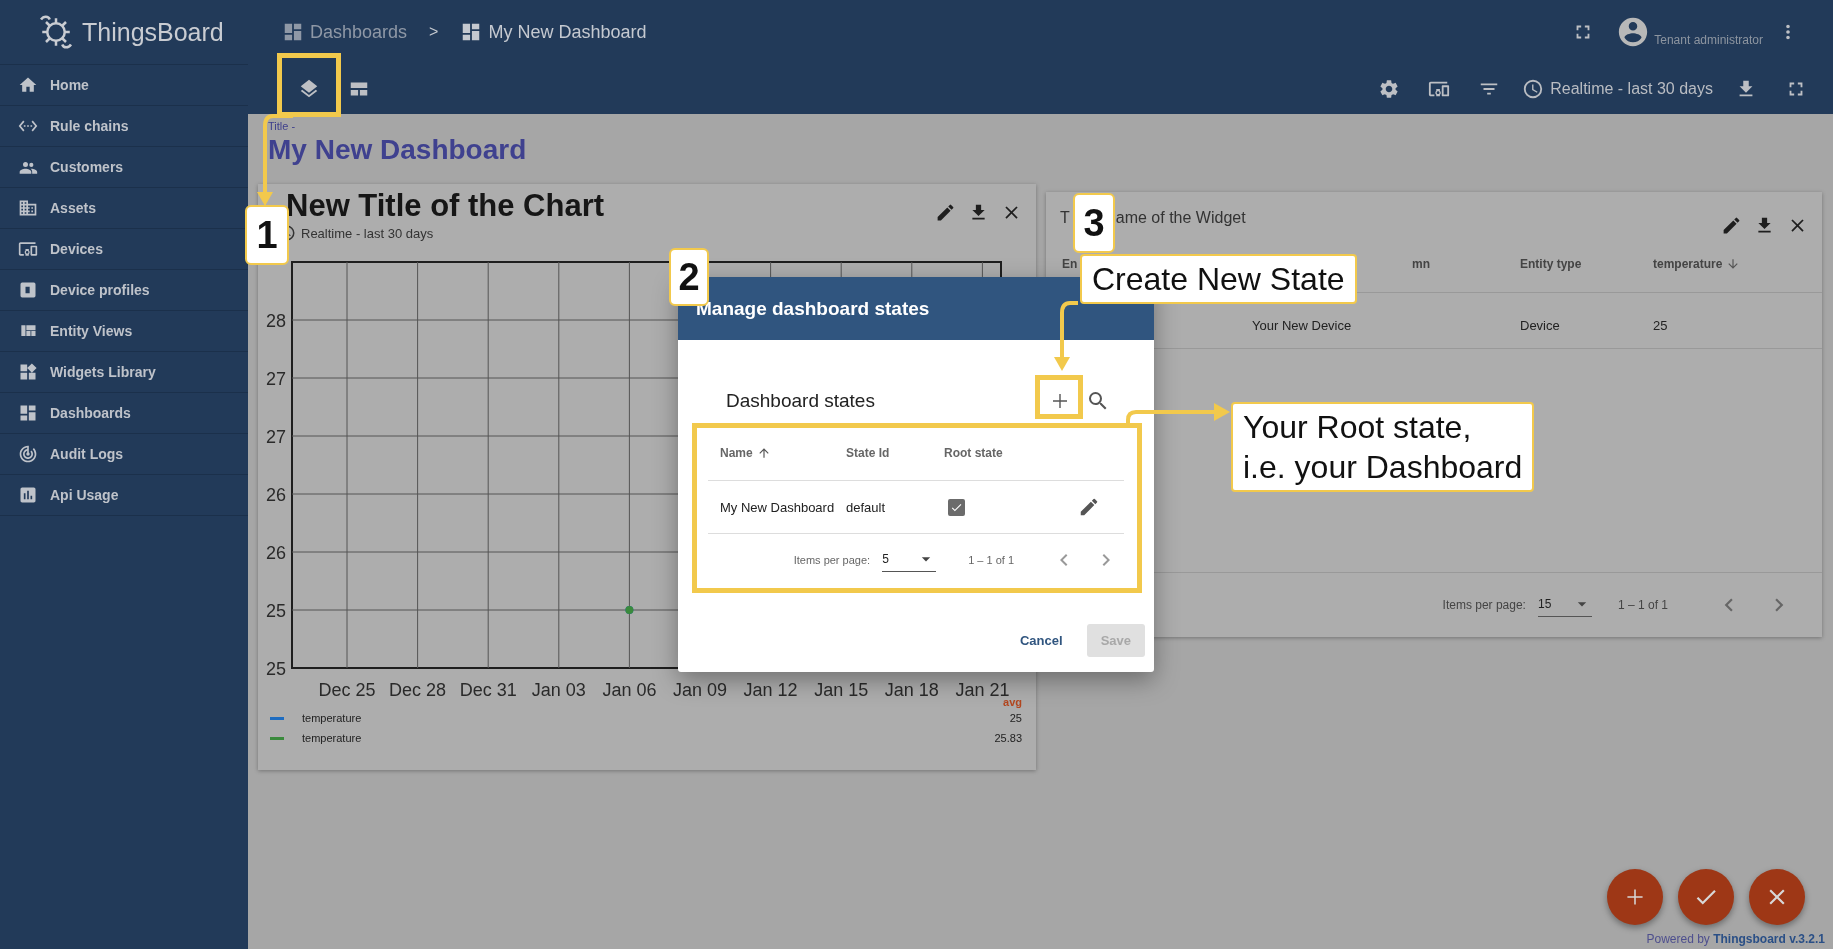  Describe the element at coordinates (1551, 264) in the screenshot. I see `column-header: Entity type` at that location.